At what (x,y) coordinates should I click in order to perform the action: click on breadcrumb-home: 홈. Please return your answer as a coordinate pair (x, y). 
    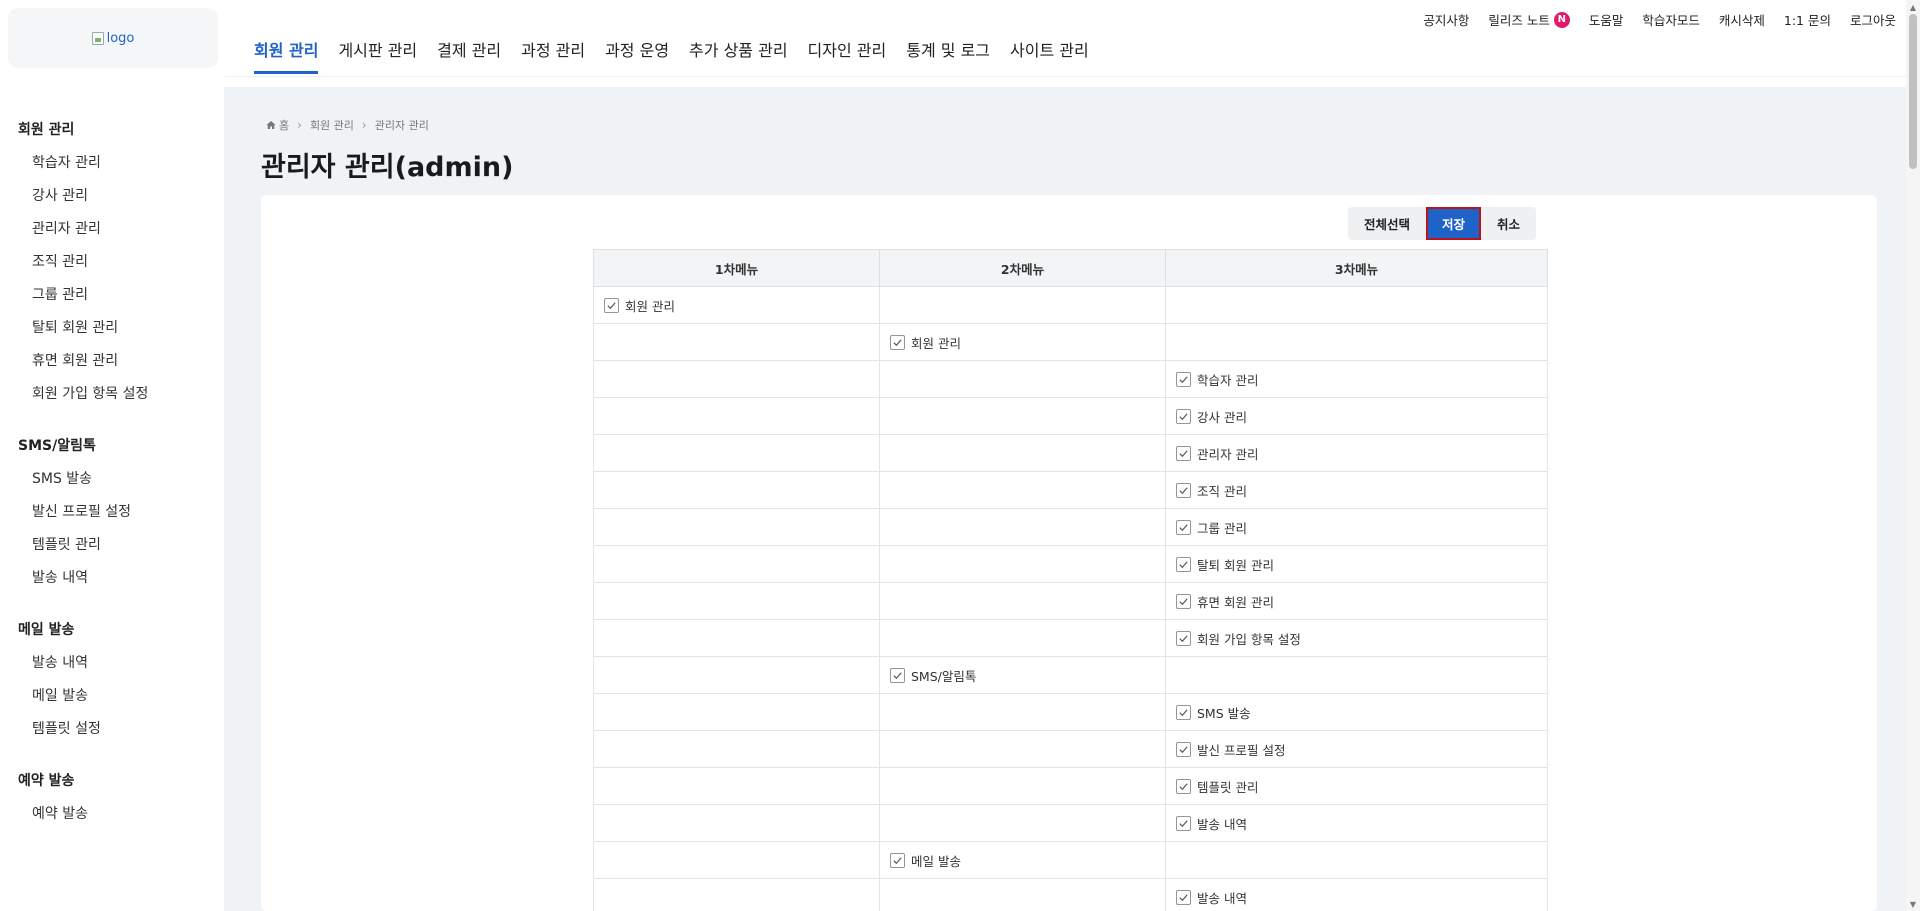
    Looking at the image, I should click on (277, 125).